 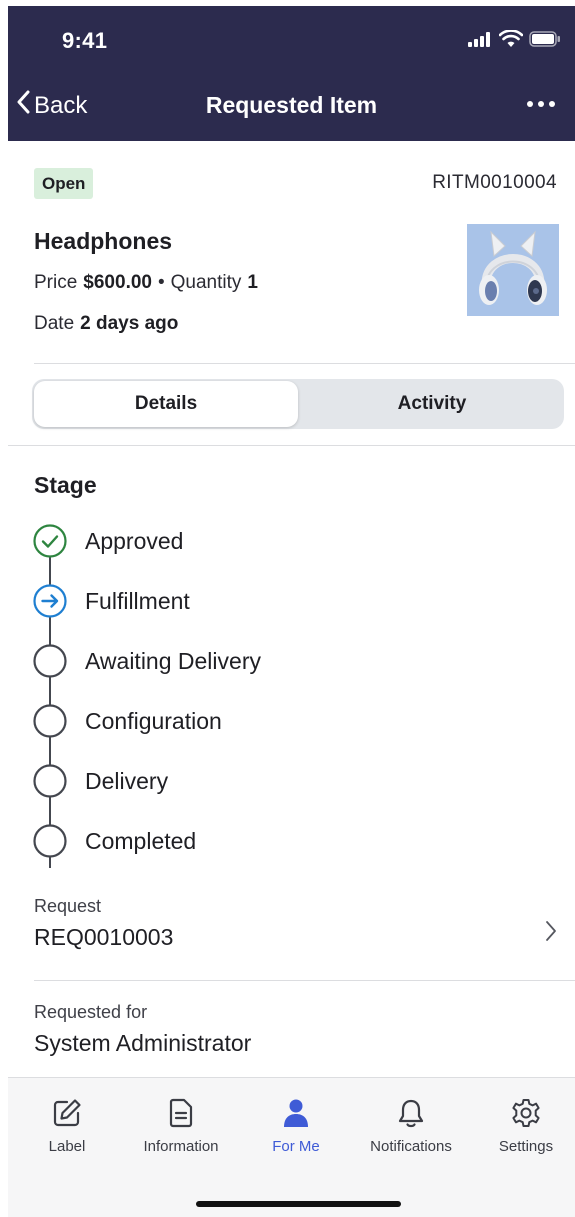 I want to click on requested-for-label: Requested for, so click(x=91, y=1012).